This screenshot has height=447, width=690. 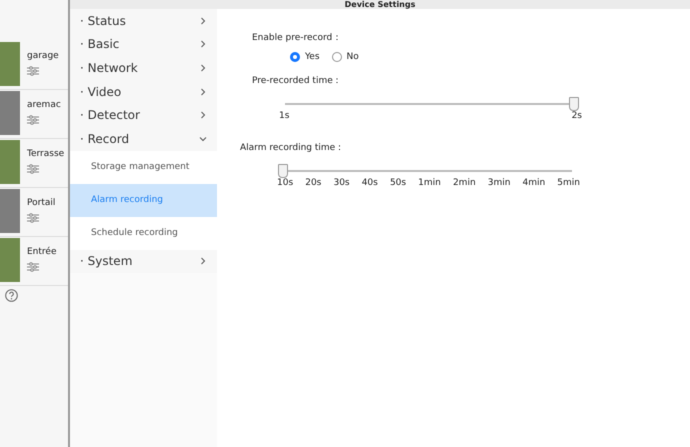 I want to click on help-icon, so click(x=11, y=295).